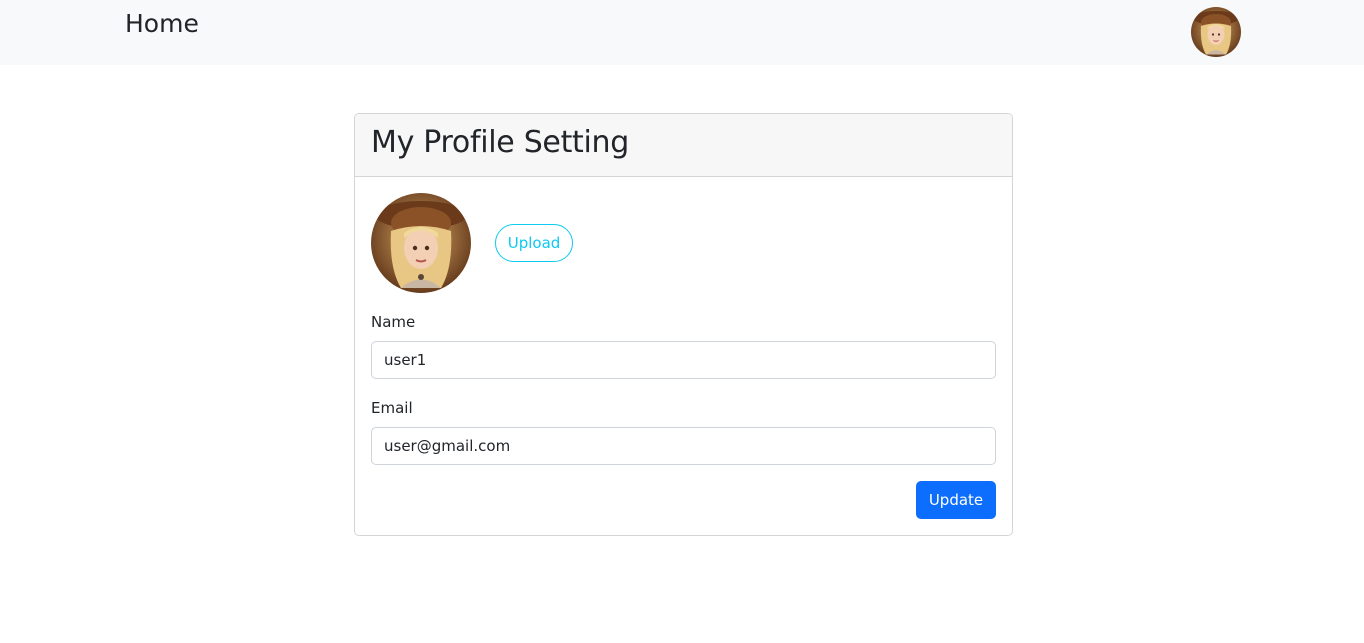  Describe the element at coordinates (393, 322) in the screenshot. I see `name-label: Name` at that location.